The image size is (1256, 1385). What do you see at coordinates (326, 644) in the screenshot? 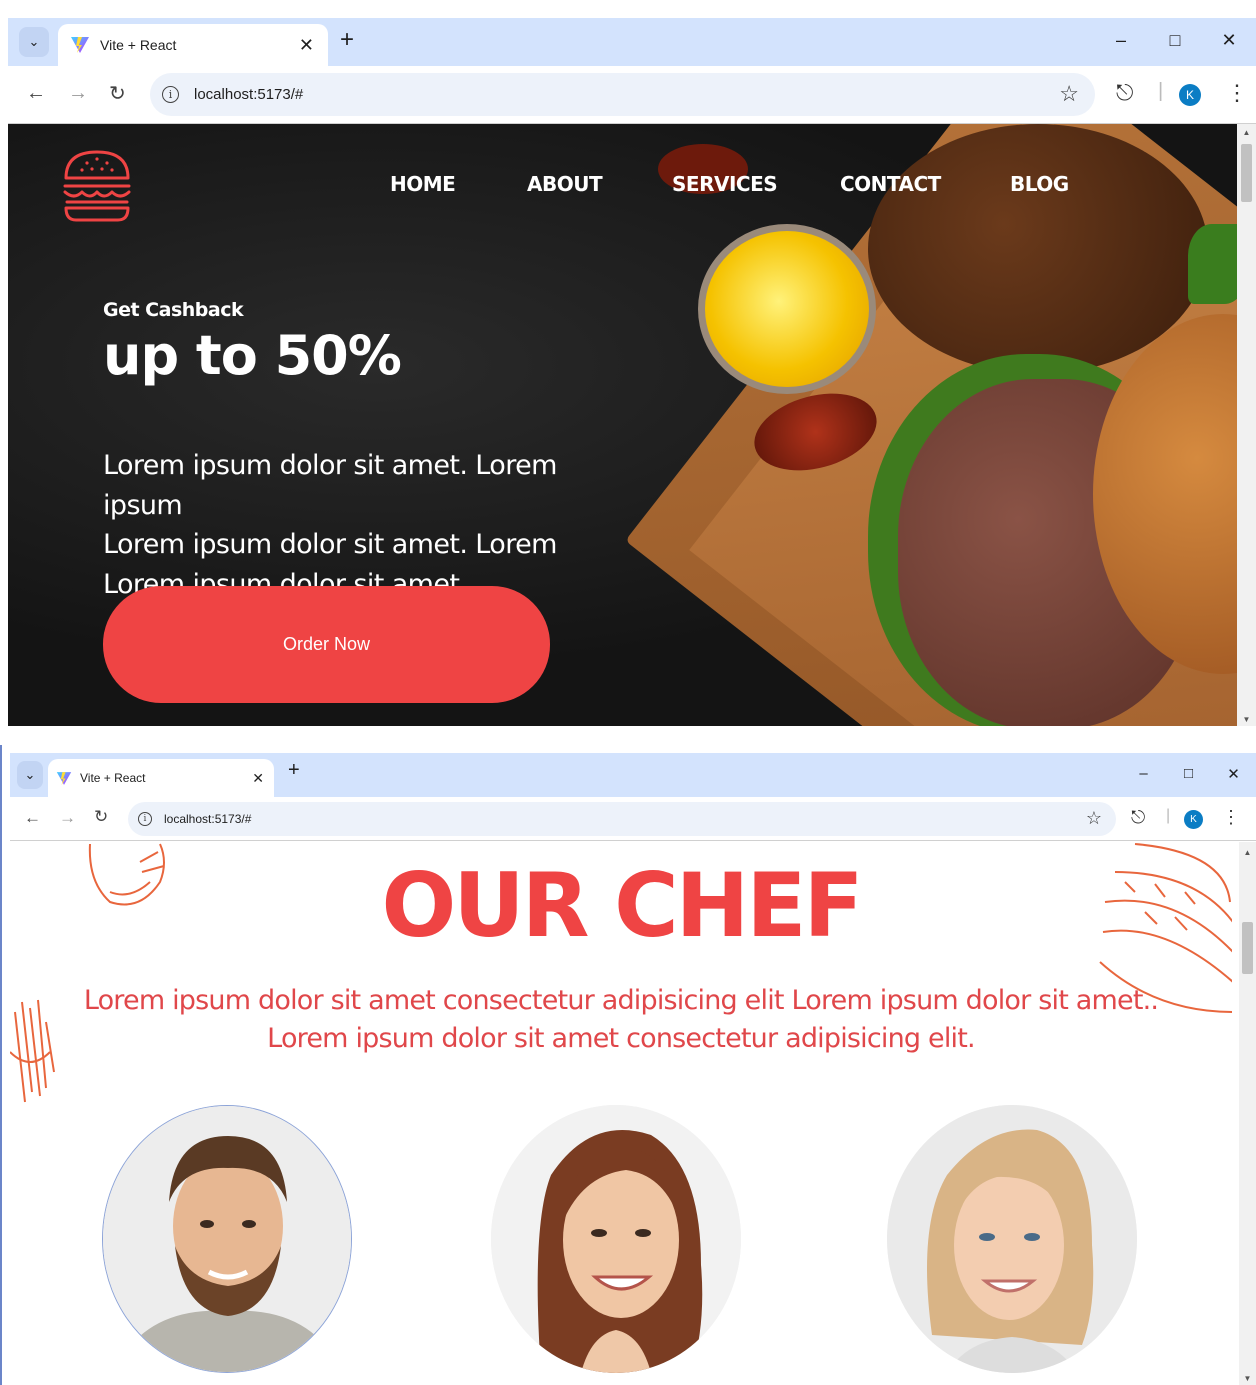
I see `order-now-button: Order Now` at bounding box center [326, 644].